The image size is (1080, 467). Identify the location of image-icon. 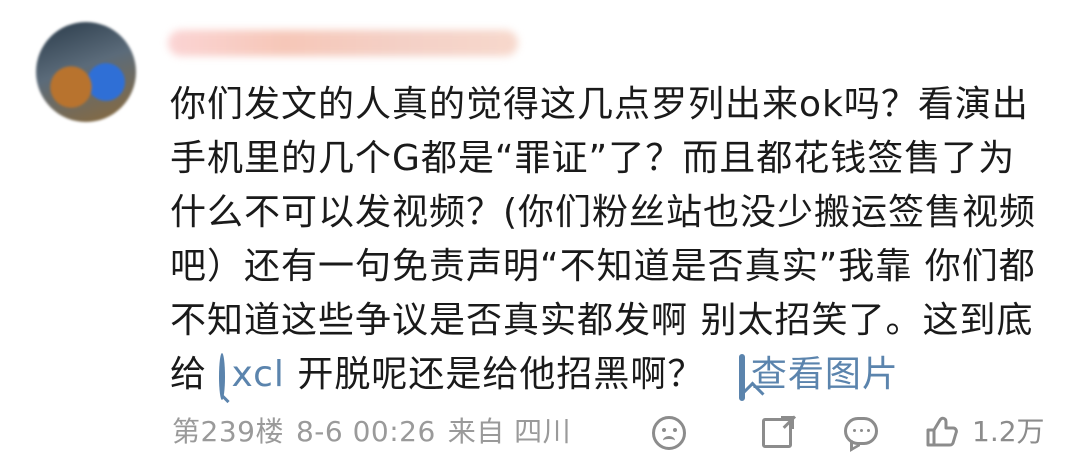
(741, 377).